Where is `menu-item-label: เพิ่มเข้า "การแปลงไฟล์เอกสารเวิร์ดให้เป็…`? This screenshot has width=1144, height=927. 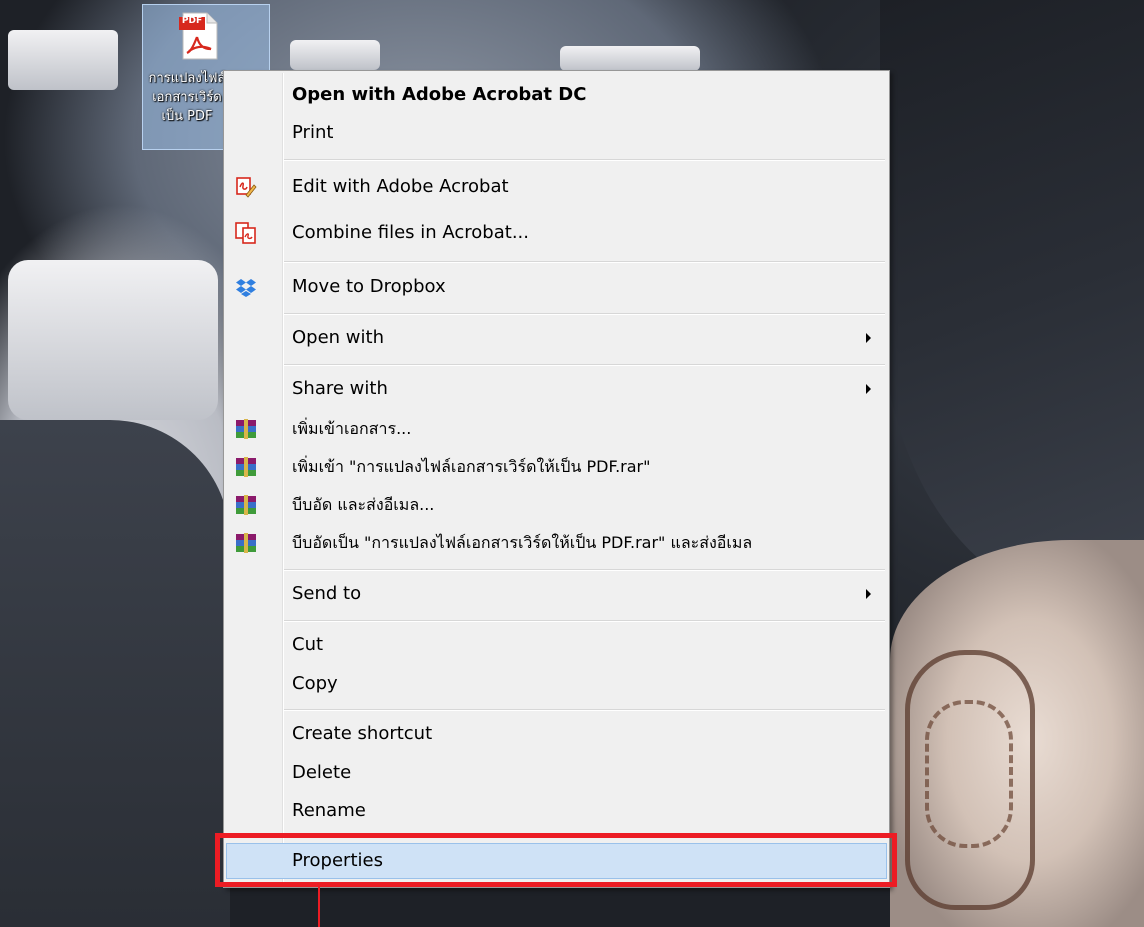 menu-item-label: เพิ่มเข้า "การแปลงไฟล์เอกสารเวิร์ดให้เป็… is located at coordinates (471, 466).